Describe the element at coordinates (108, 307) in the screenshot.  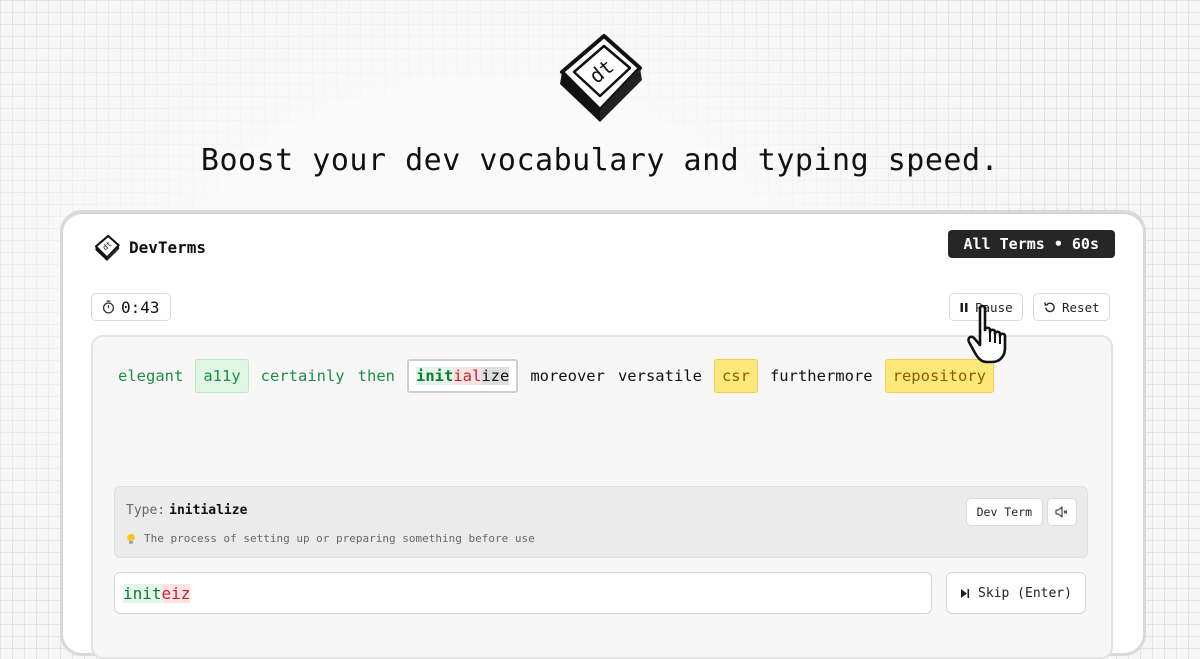
I see `stopwatch-icon` at that location.